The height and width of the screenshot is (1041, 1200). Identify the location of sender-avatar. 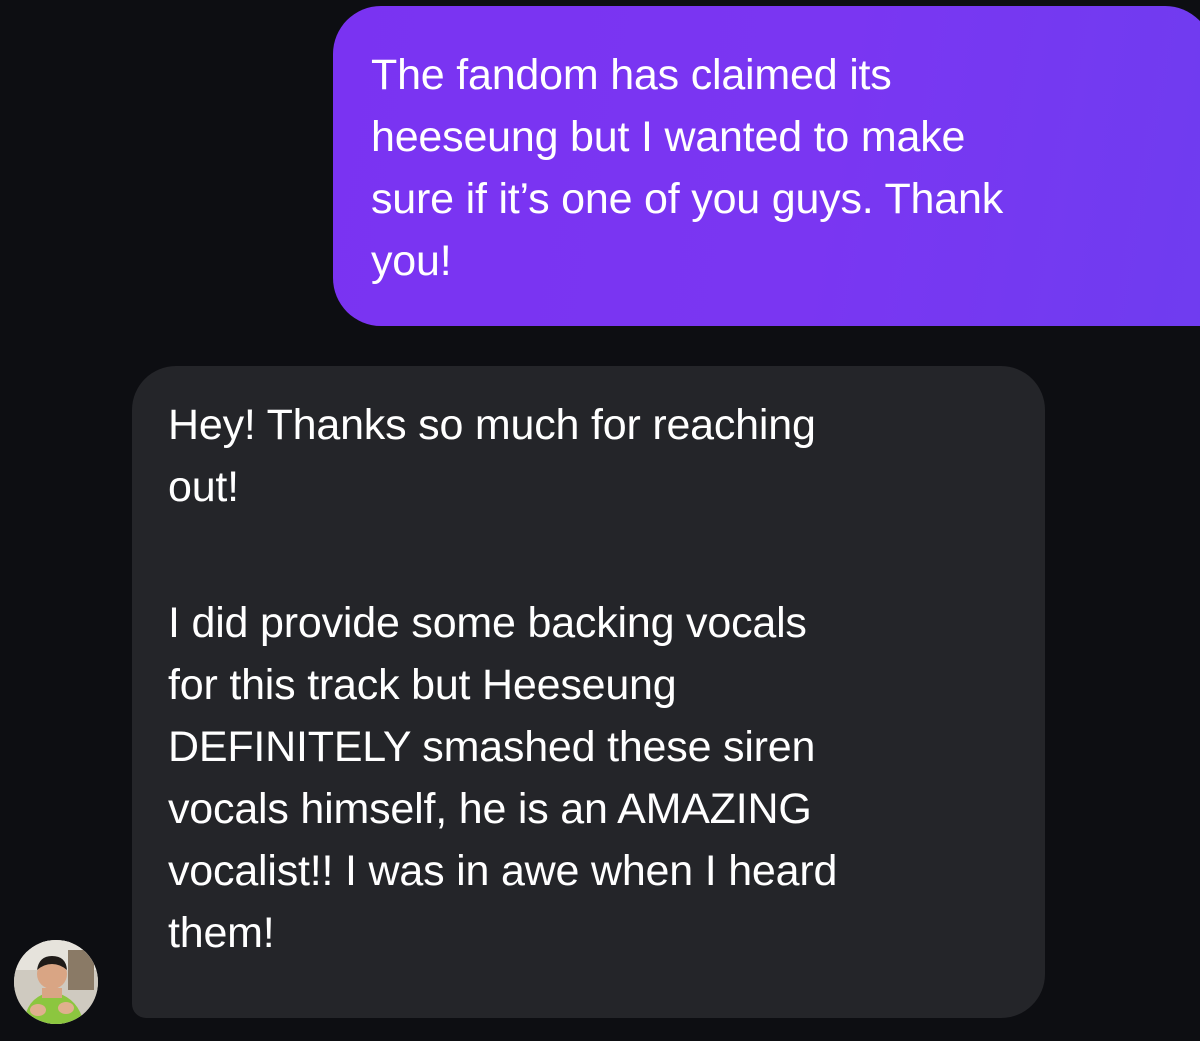
(56, 982).